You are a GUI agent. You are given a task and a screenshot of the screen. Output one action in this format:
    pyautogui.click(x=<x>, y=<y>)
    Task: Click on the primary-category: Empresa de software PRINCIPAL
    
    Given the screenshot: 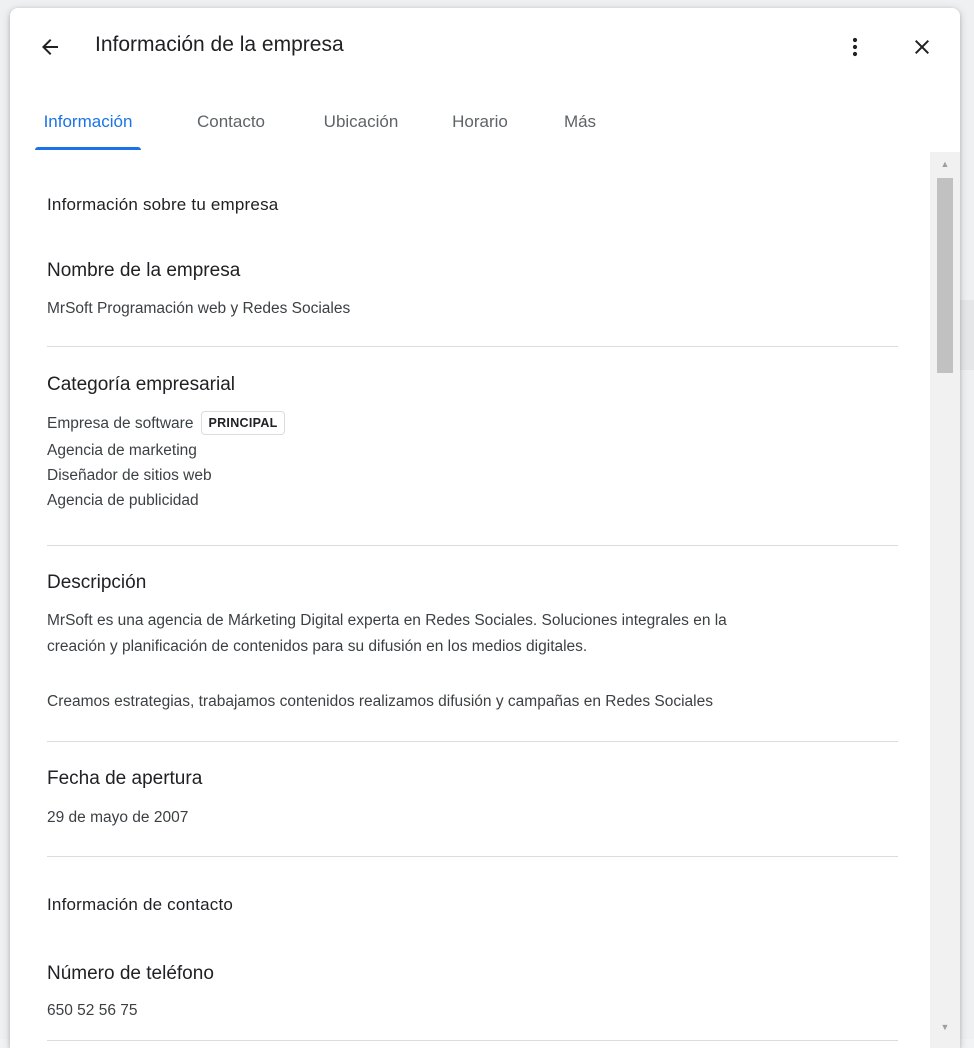 What is the action you would take?
    pyautogui.click(x=166, y=423)
    